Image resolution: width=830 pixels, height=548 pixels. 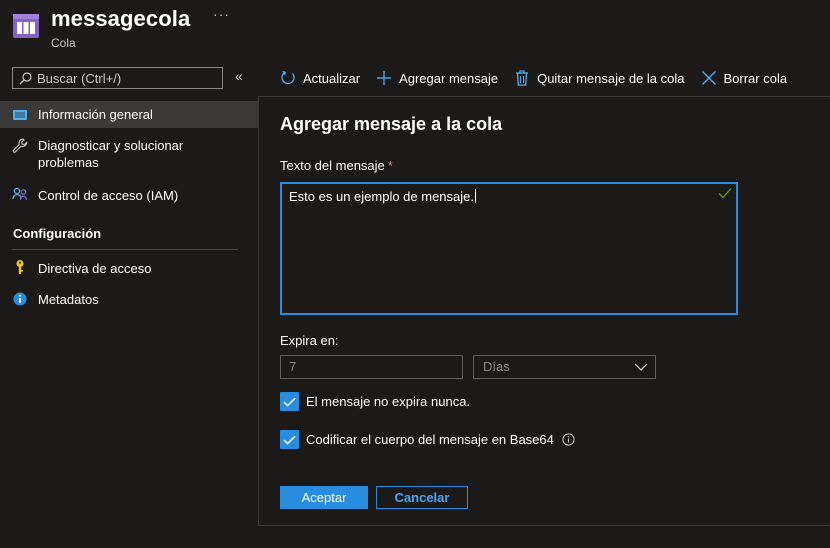 What do you see at coordinates (95, 268) in the screenshot?
I see `sidebar-item-label: Directiva de acceso` at bounding box center [95, 268].